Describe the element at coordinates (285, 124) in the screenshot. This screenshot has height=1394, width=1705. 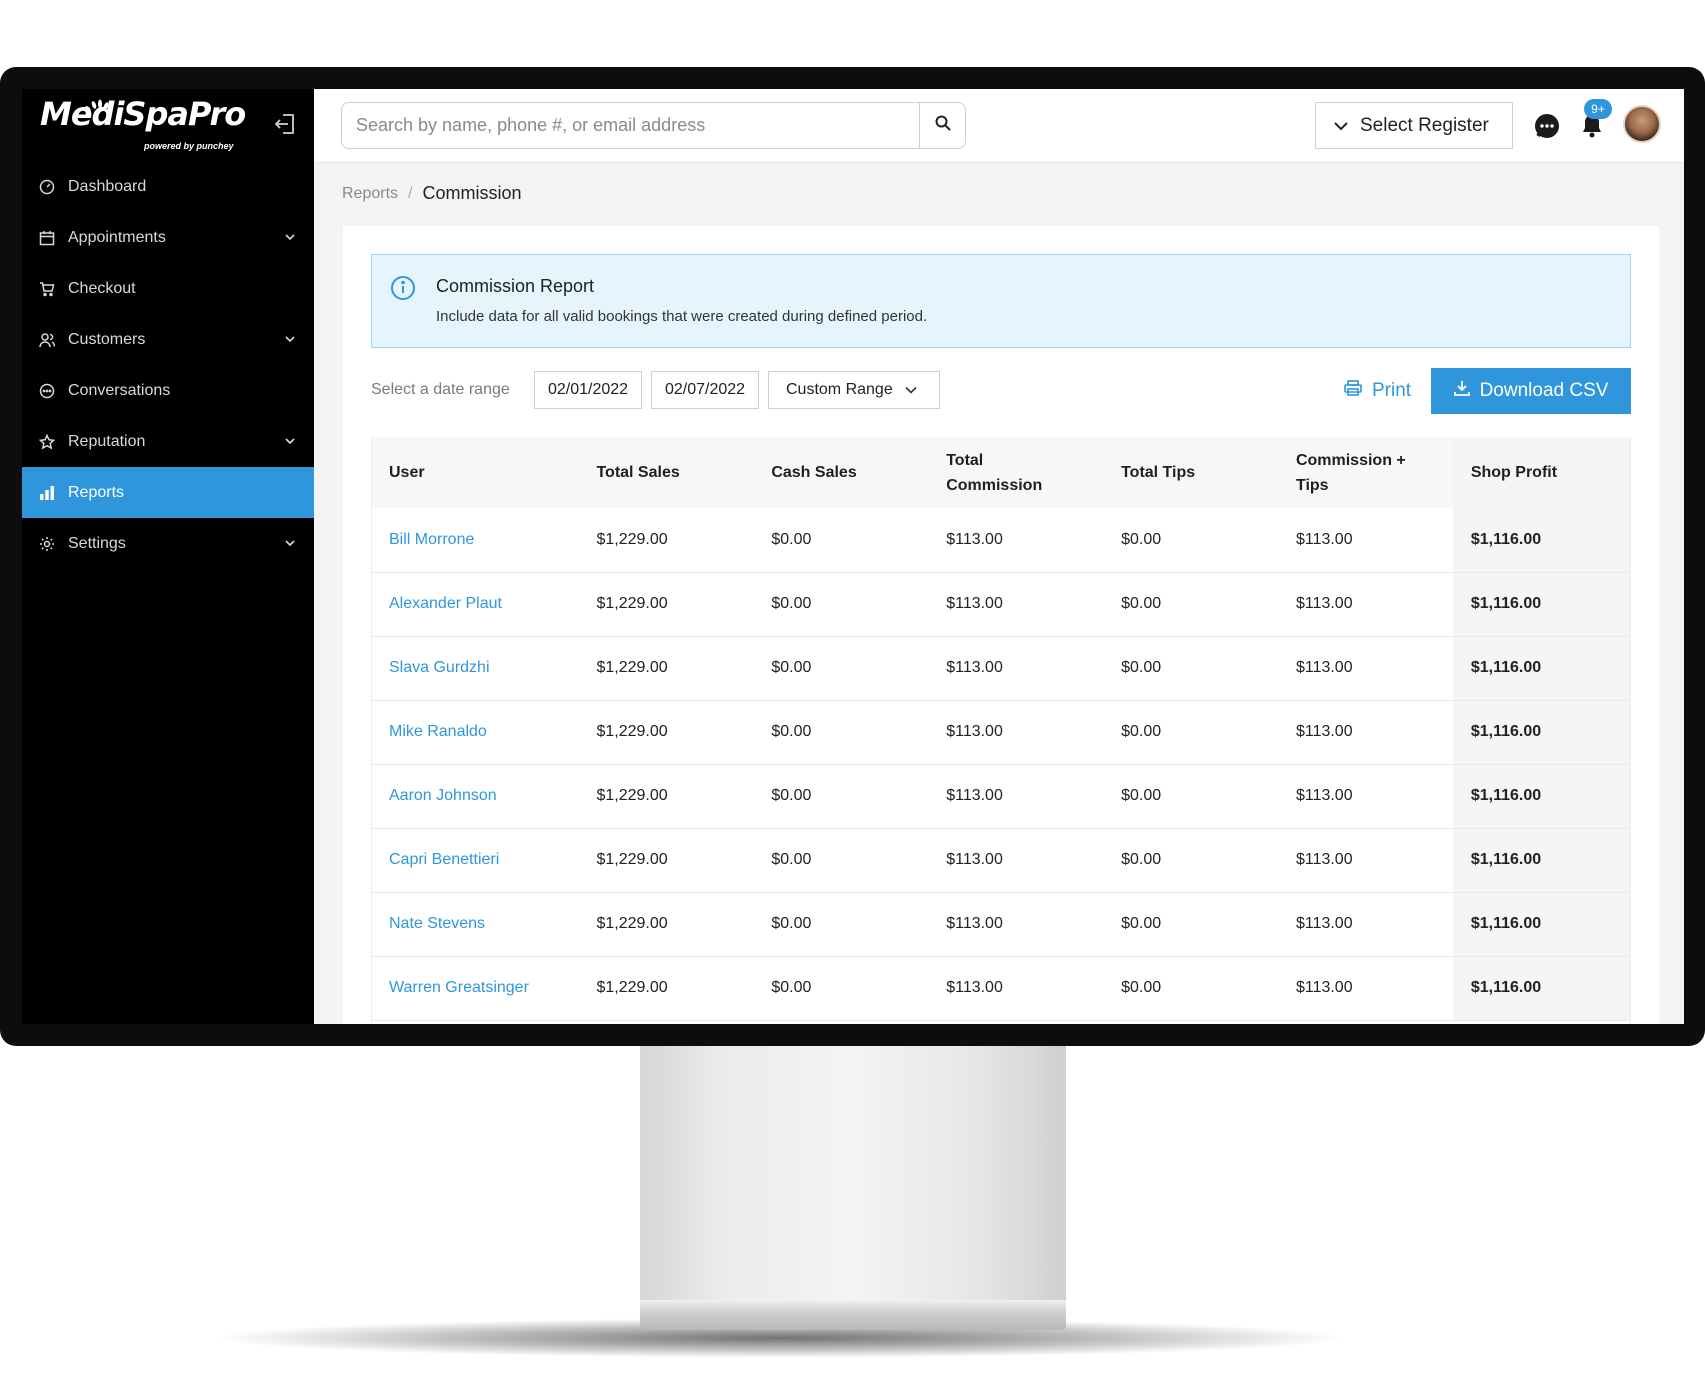
I see `collapse-sidebar-icon` at that location.